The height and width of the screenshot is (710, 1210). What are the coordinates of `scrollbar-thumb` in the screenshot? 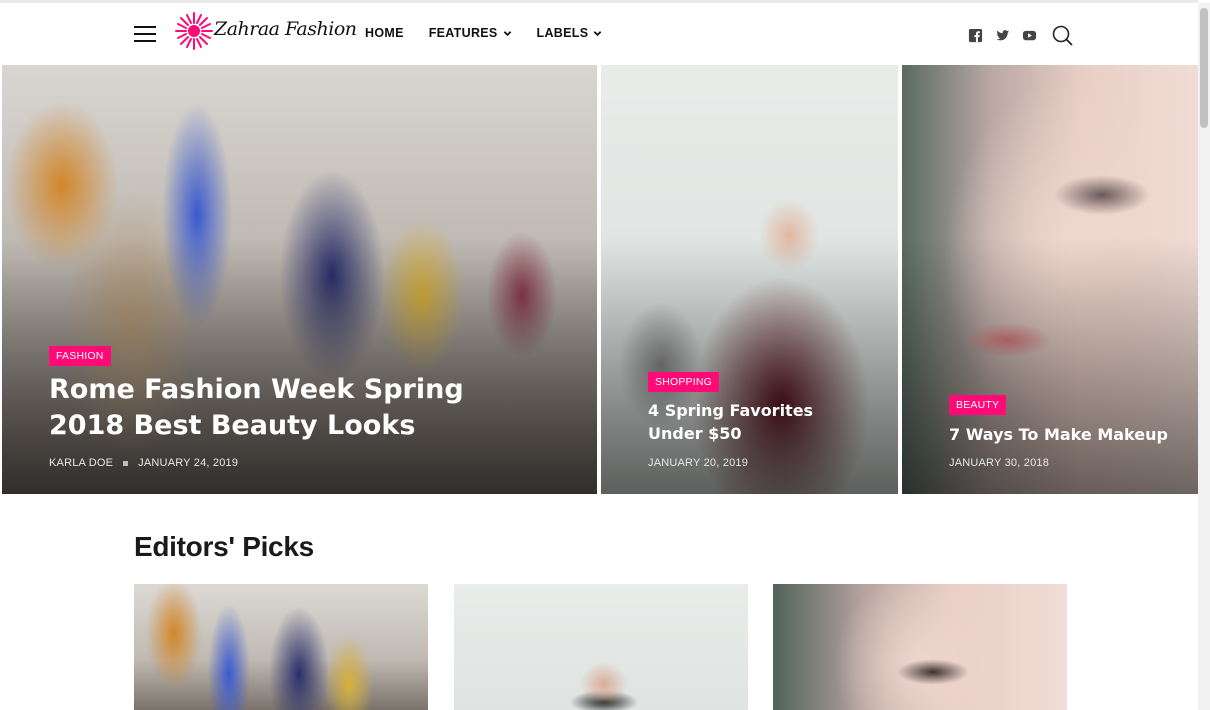 It's located at (1204, 68).